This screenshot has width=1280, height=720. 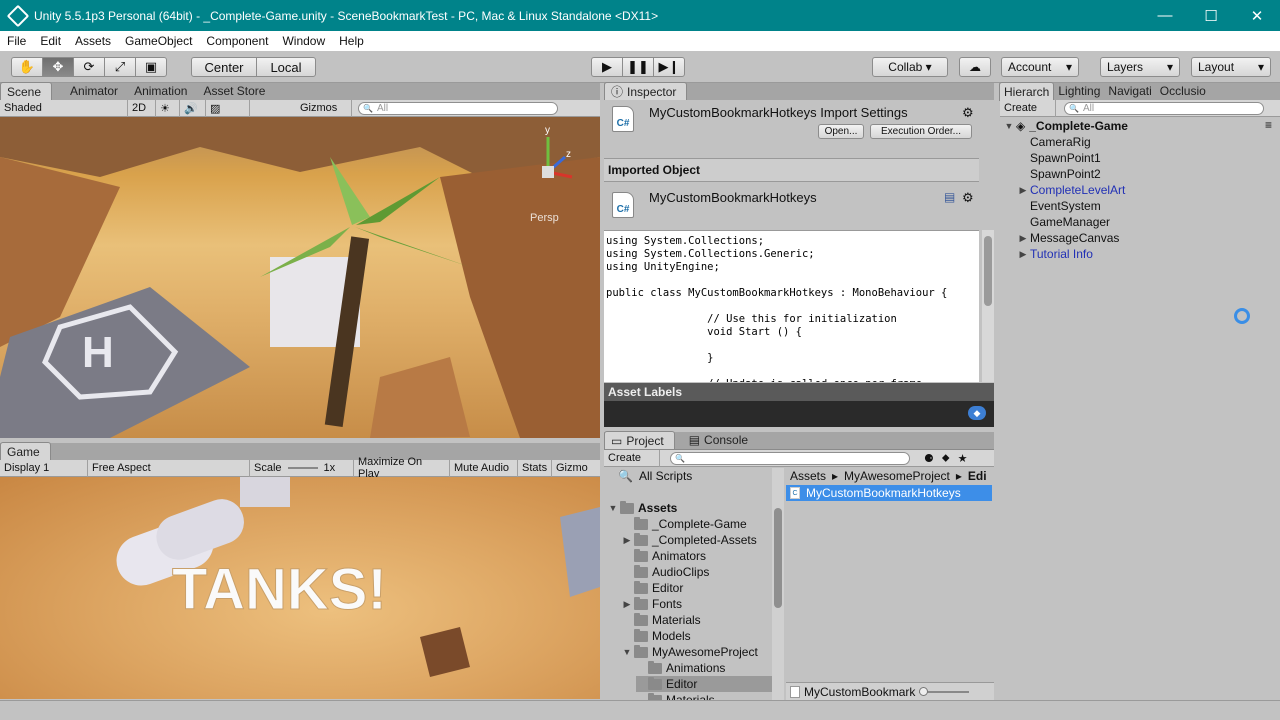 What do you see at coordinates (1064, 222) in the screenshot?
I see `hierarchy-item: GameManager` at bounding box center [1064, 222].